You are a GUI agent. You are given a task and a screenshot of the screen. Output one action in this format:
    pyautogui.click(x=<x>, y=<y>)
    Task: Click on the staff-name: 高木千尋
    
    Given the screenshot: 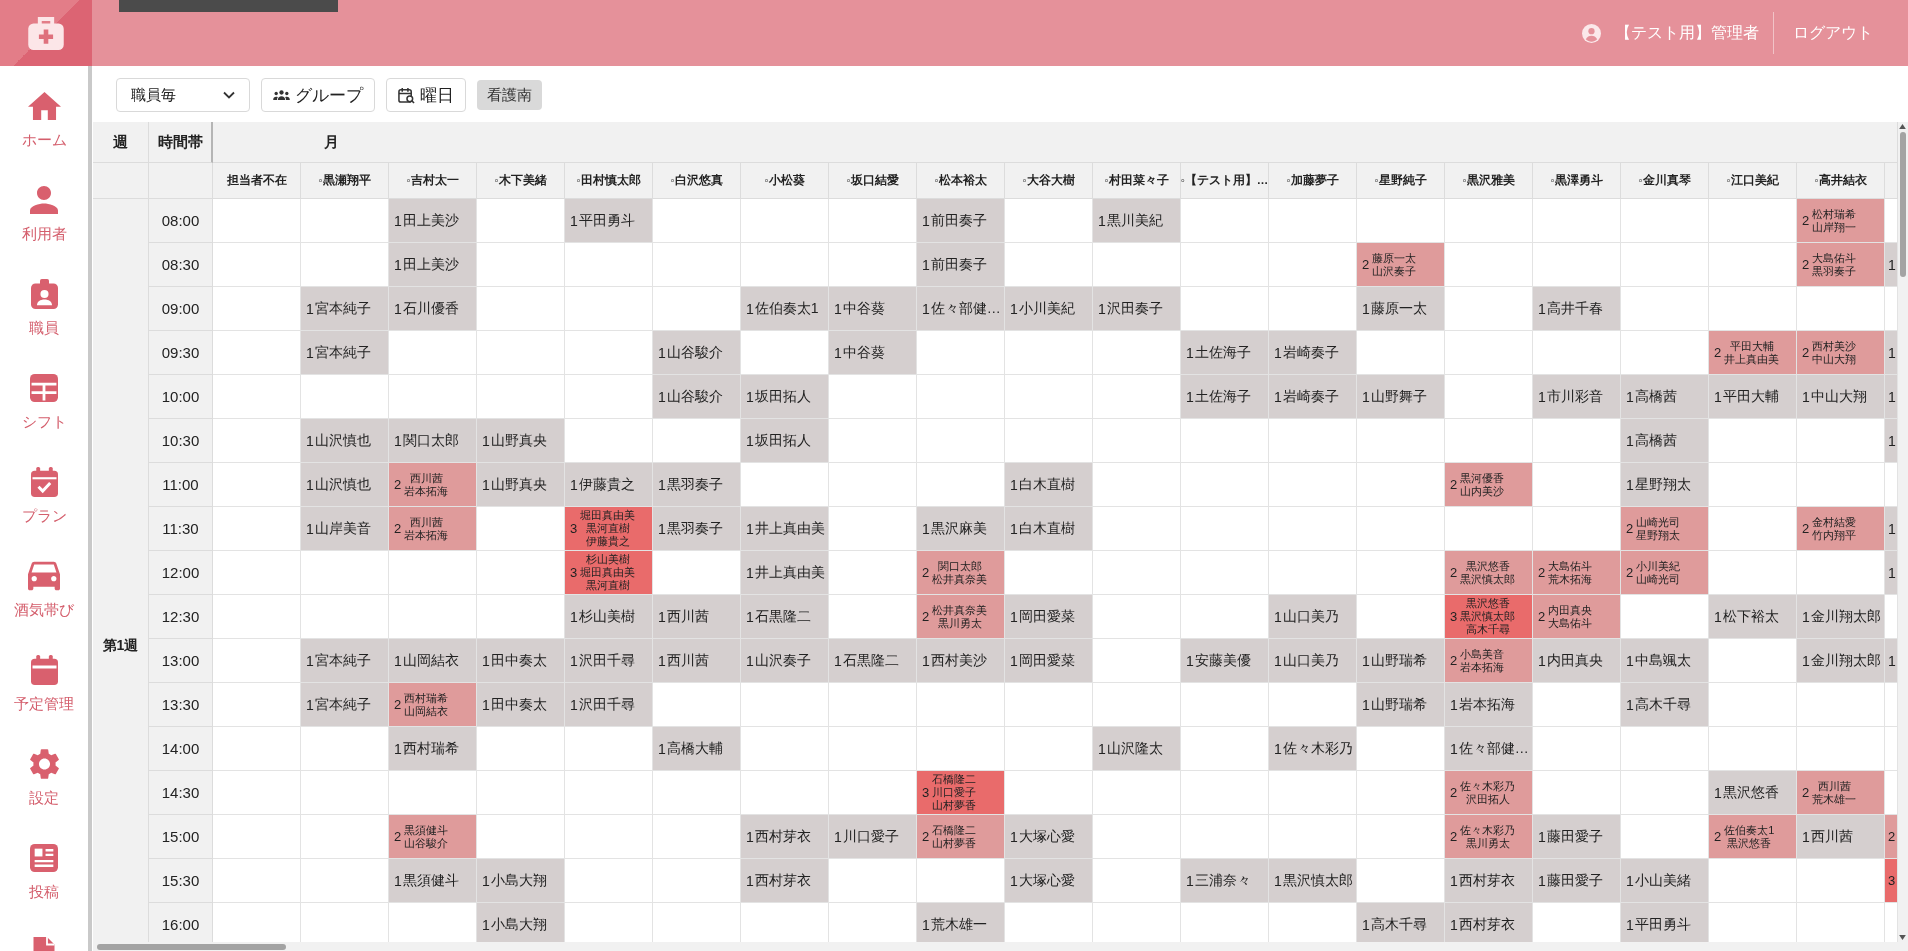 What is the action you would take?
    pyautogui.click(x=1398, y=924)
    